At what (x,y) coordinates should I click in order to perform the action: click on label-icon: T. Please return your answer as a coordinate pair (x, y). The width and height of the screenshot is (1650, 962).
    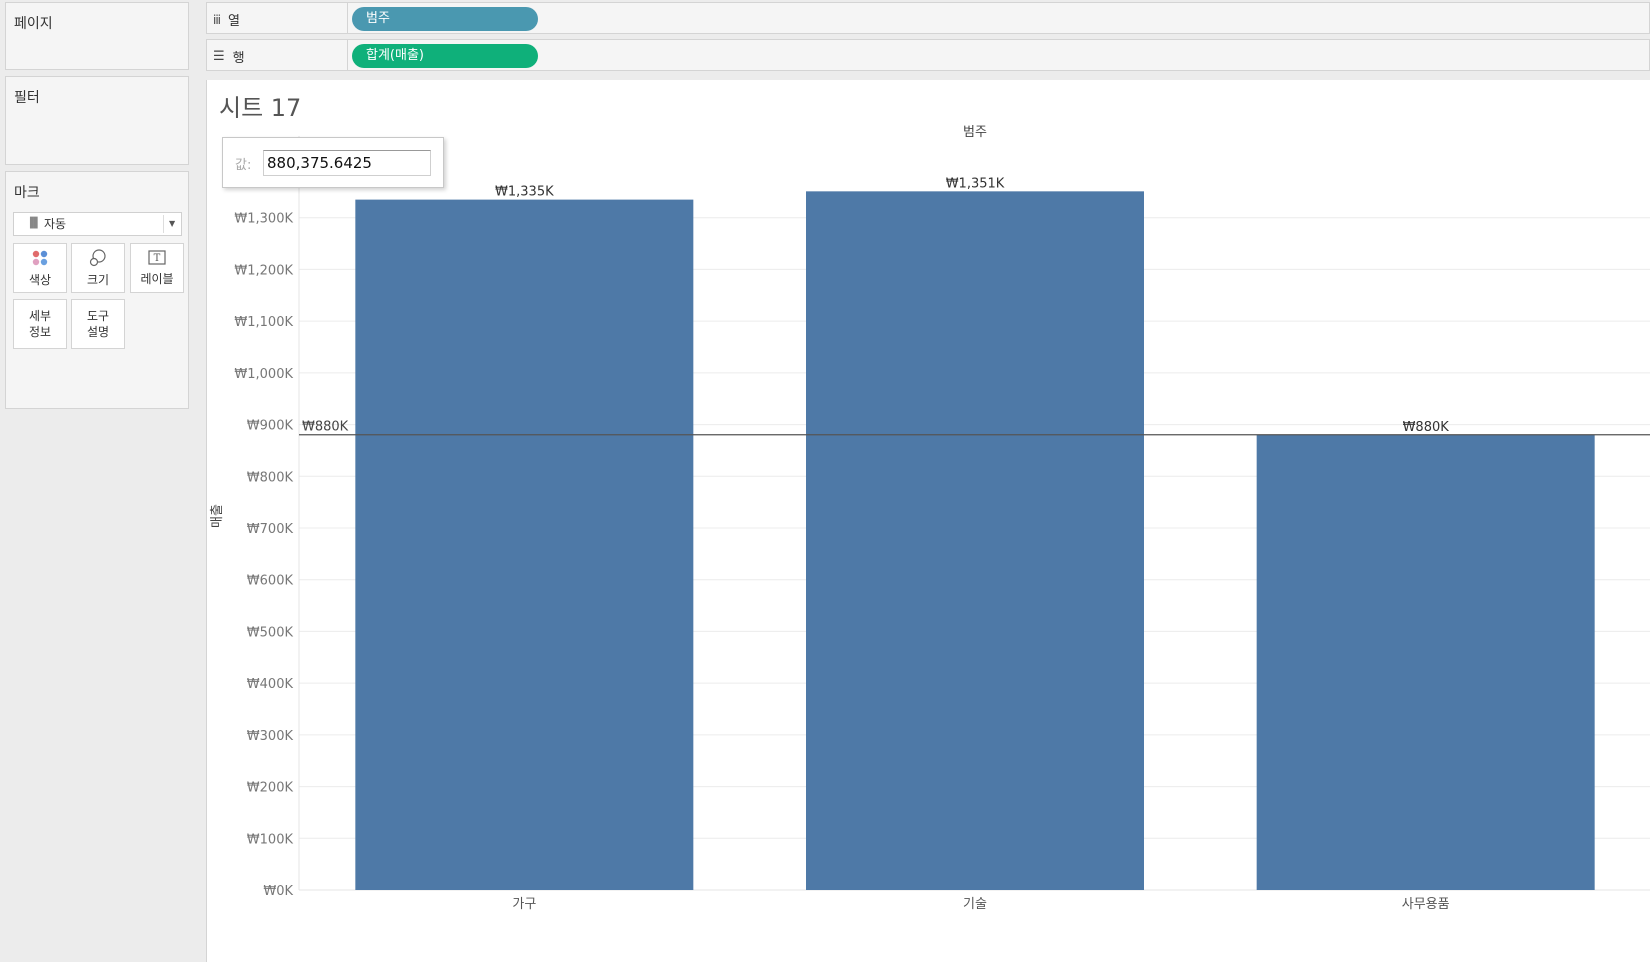
    Looking at the image, I should click on (157, 257).